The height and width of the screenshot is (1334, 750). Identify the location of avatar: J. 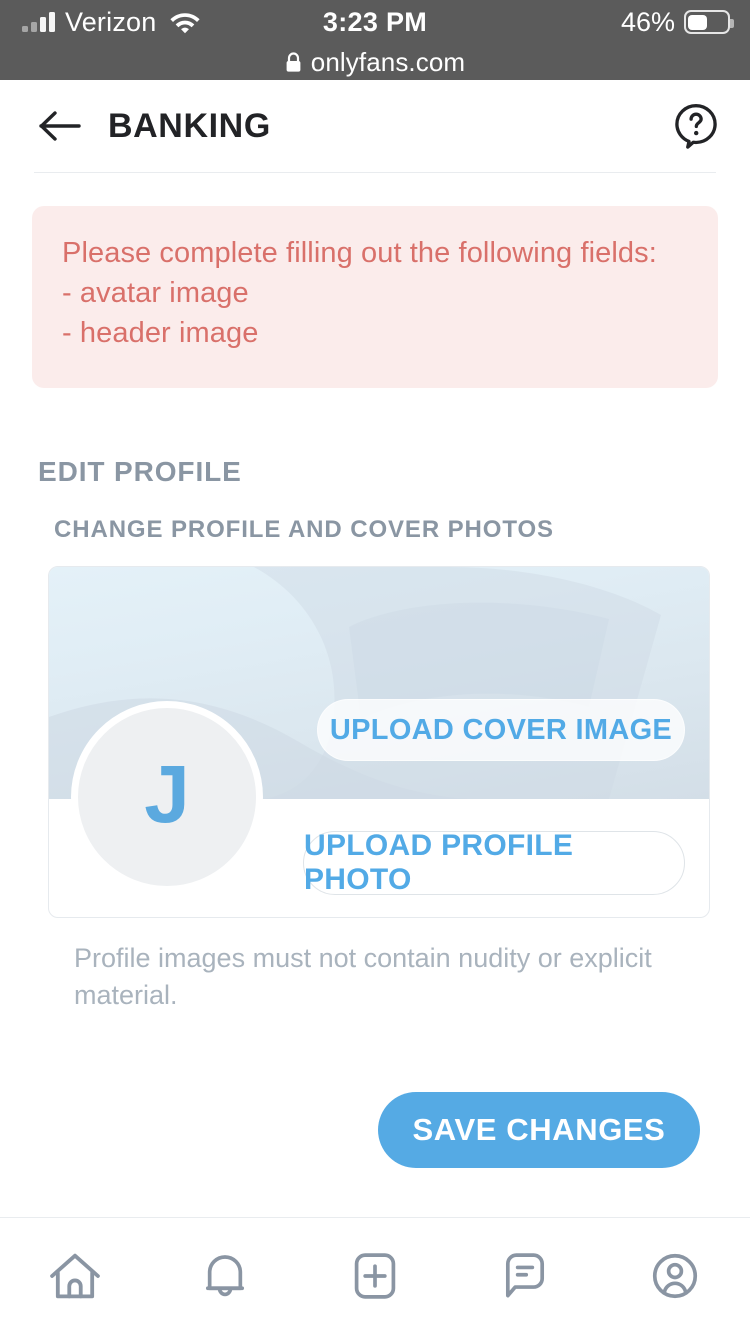
(167, 797).